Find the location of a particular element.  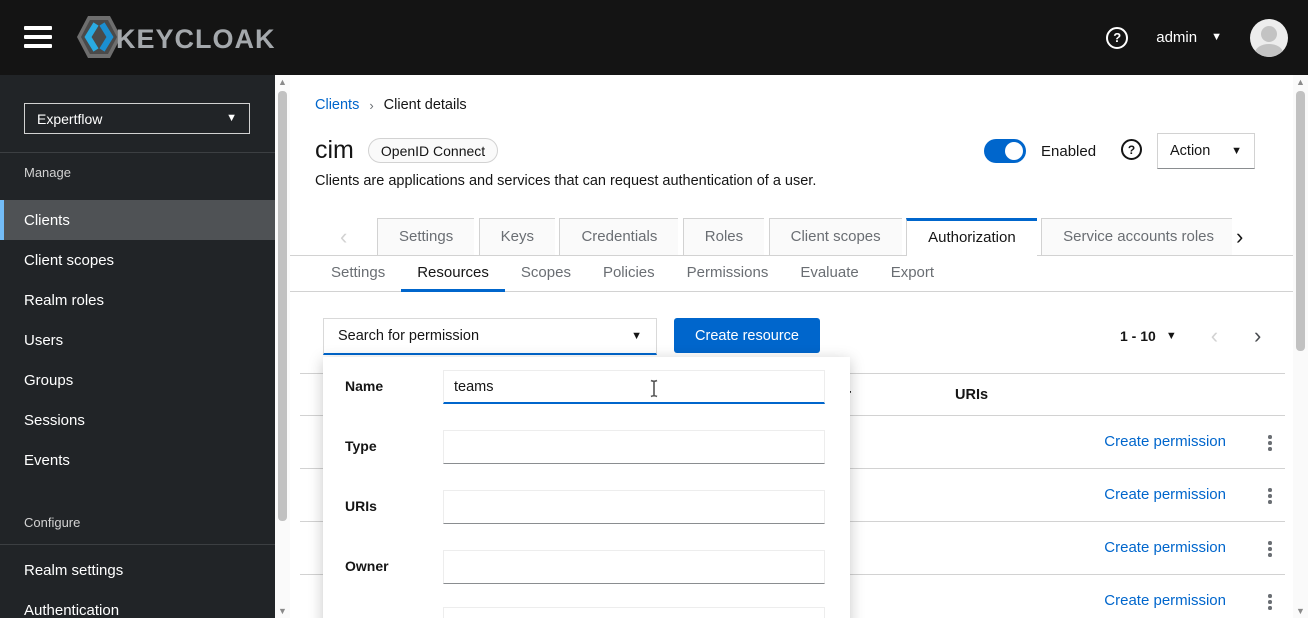

tab-keys: Keys is located at coordinates (517, 237).